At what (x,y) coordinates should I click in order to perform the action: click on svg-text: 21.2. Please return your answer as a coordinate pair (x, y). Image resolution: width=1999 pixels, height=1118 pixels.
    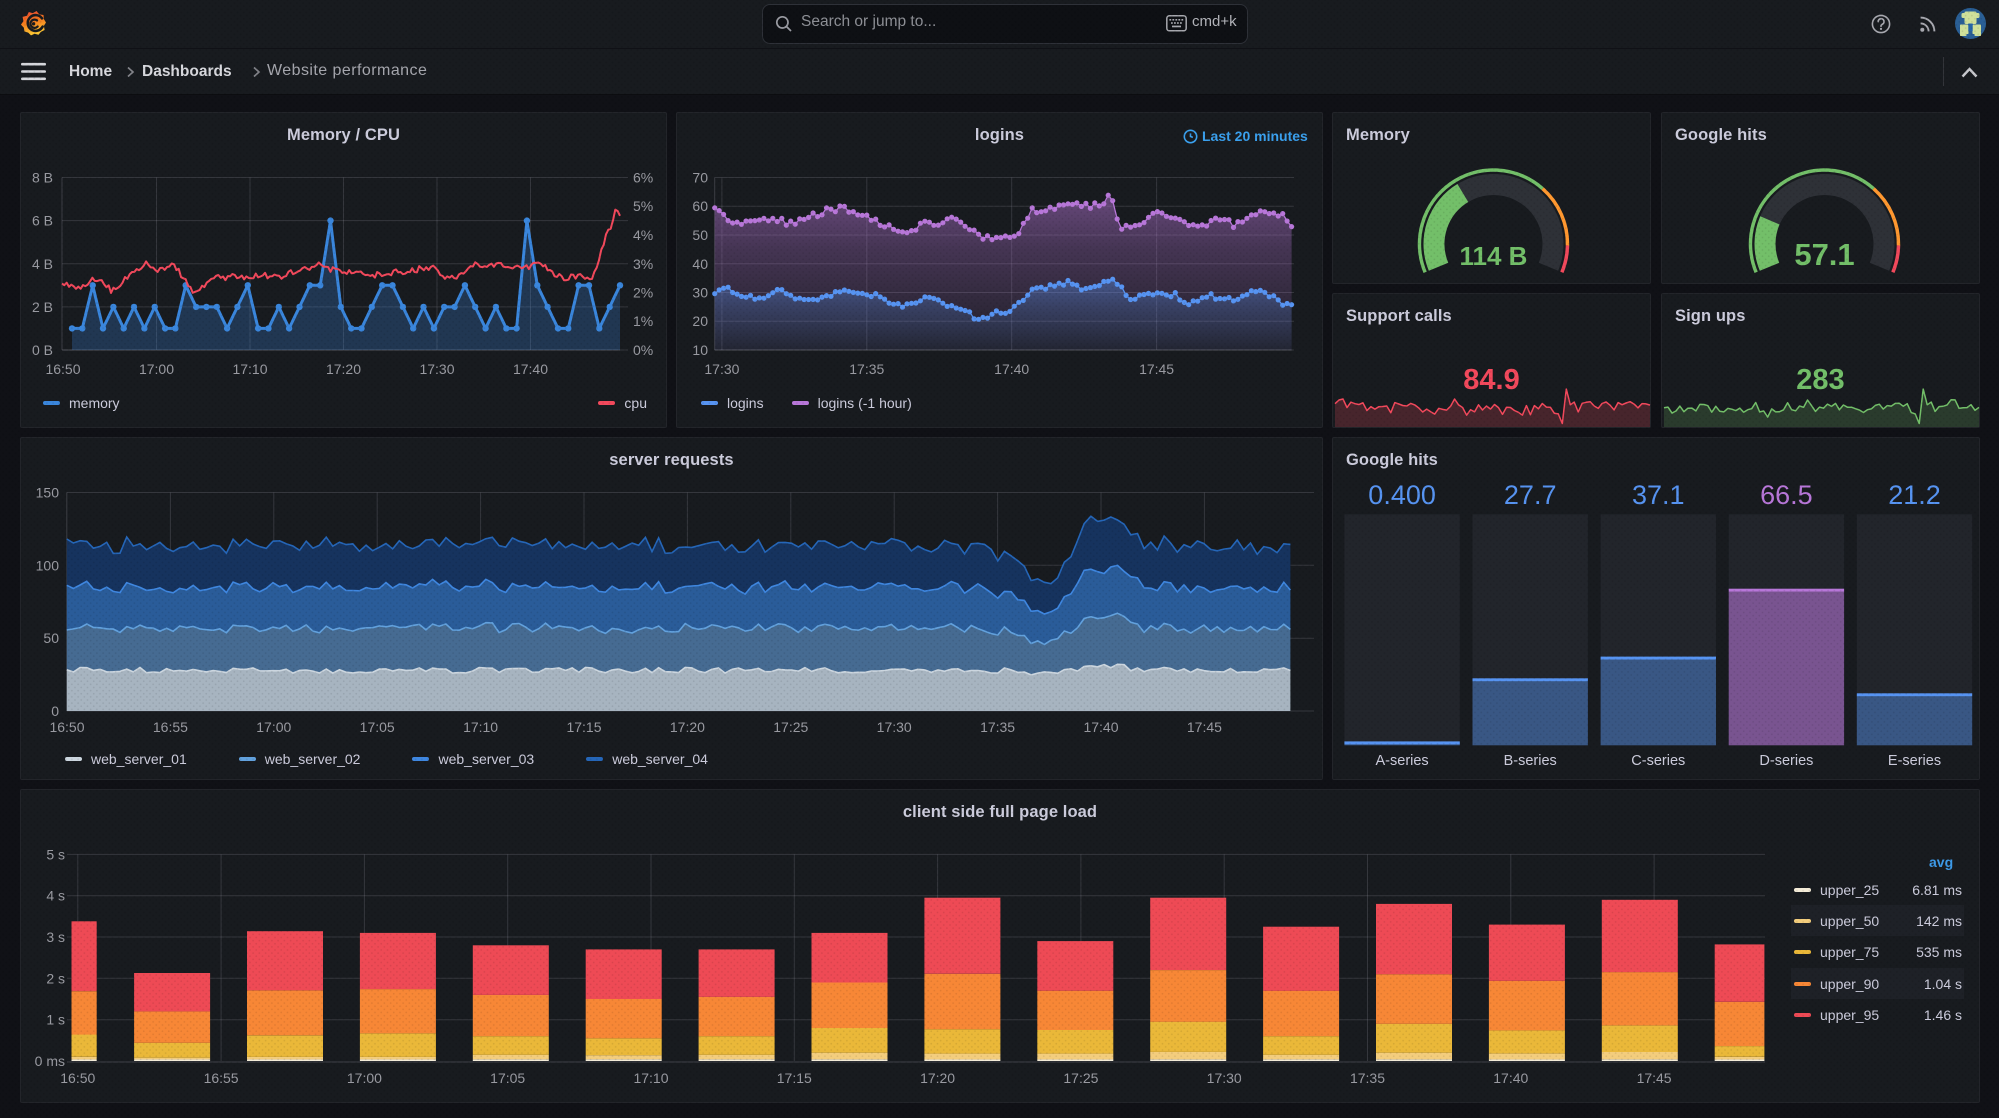
    Looking at the image, I should click on (1914, 495).